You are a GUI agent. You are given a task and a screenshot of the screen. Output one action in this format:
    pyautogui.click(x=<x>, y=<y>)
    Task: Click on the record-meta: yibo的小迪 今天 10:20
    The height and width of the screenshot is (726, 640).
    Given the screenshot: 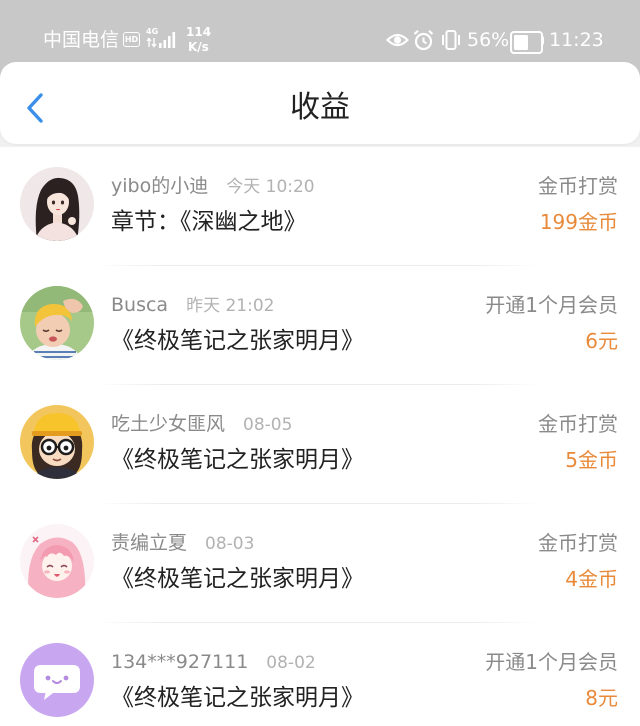 What is the action you would take?
    pyautogui.click(x=213, y=186)
    